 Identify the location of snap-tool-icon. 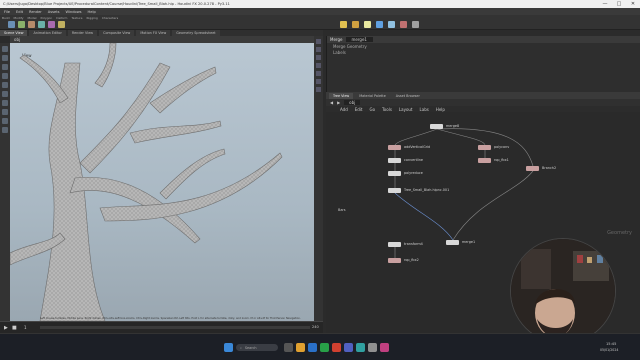
(5, 112).